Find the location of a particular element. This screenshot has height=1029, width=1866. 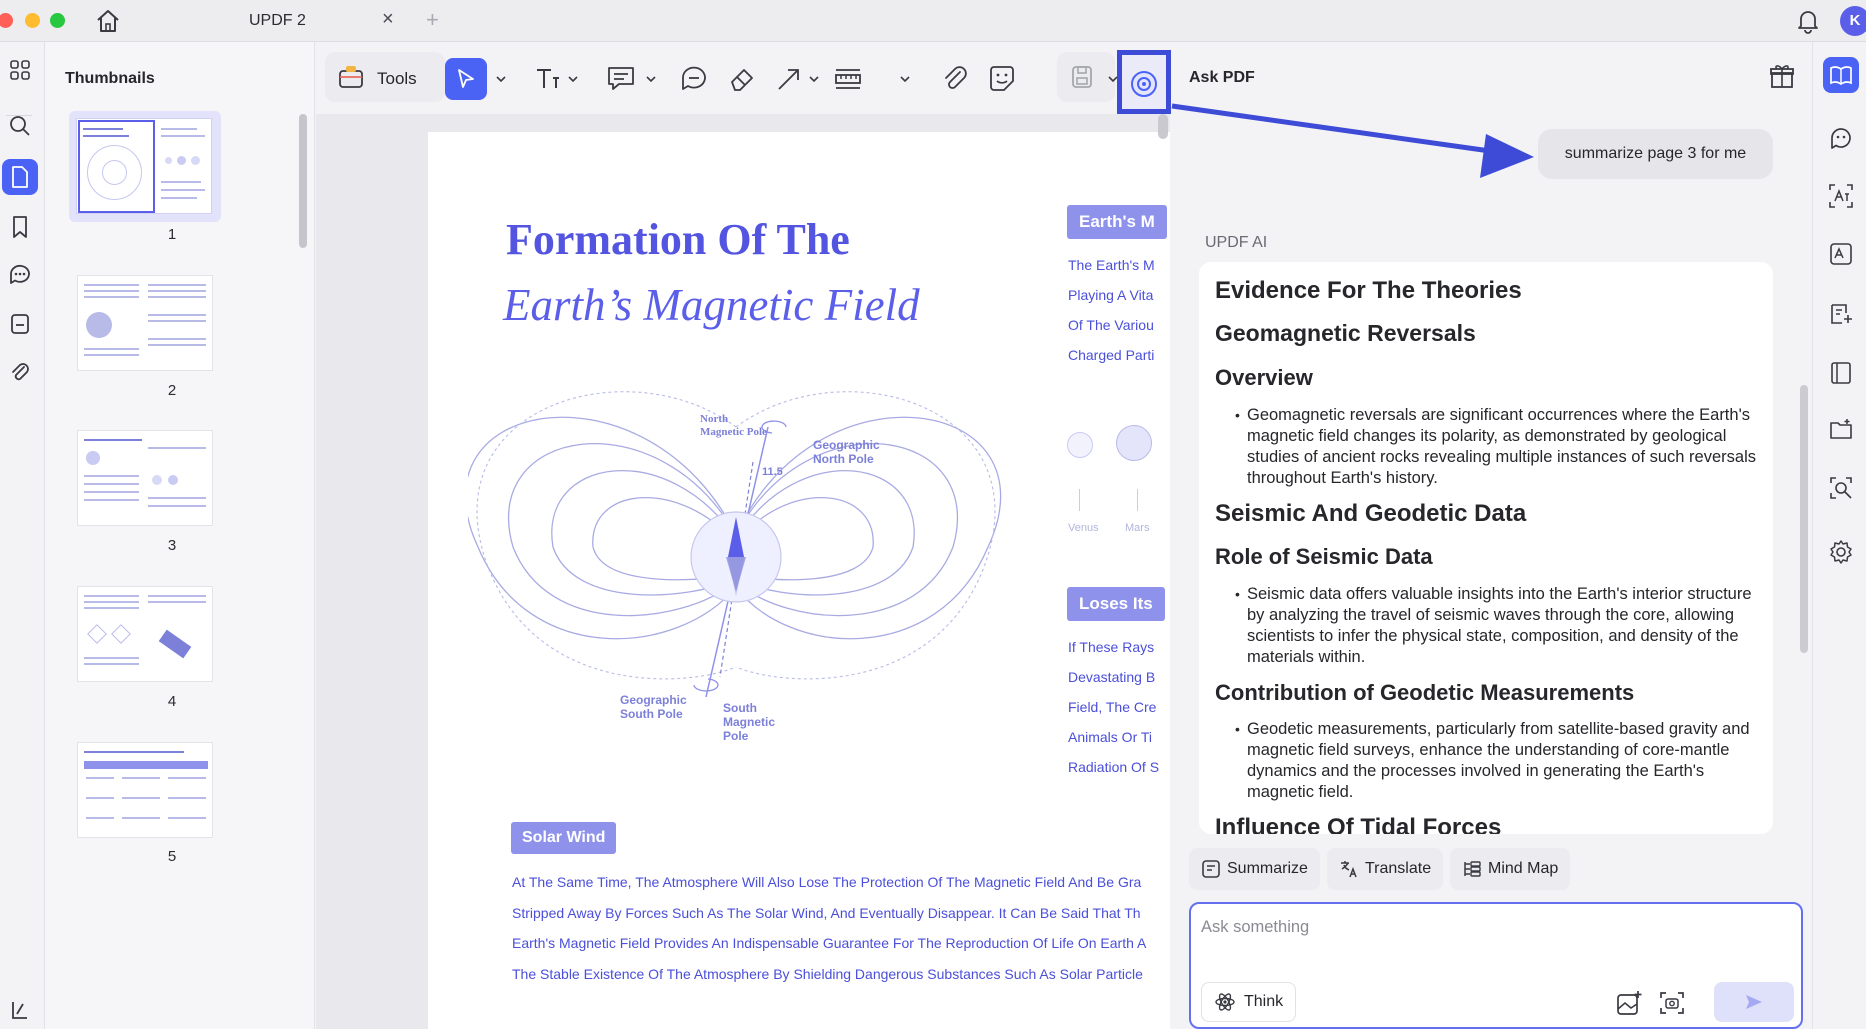

select-cursor-icon is located at coordinates (466, 78).